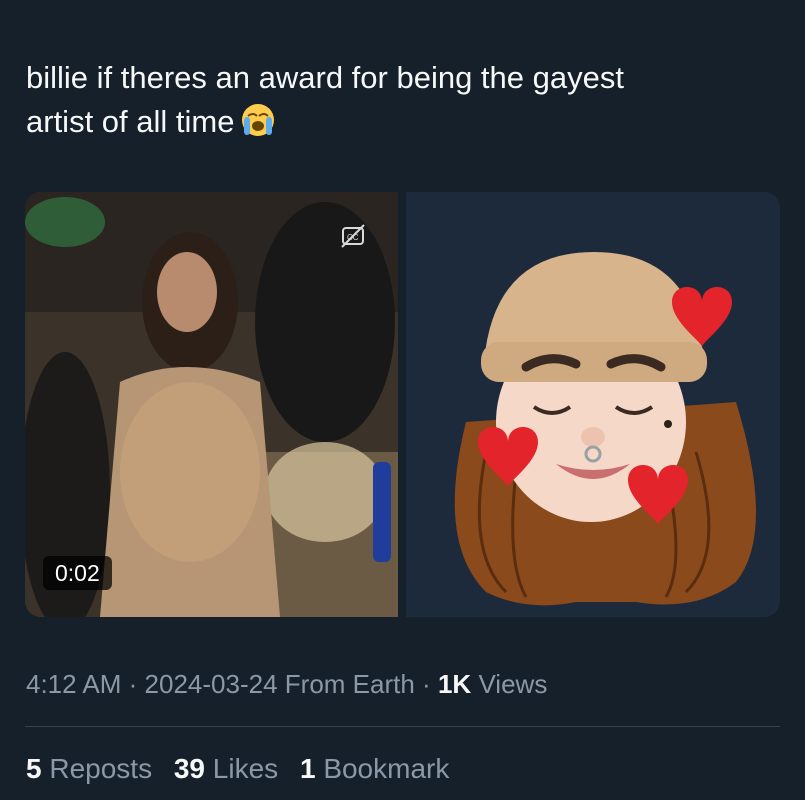  What do you see at coordinates (73, 684) in the screenshot?
I see `tweet-time: 4:12 AM` at bounding box center [73, 684].